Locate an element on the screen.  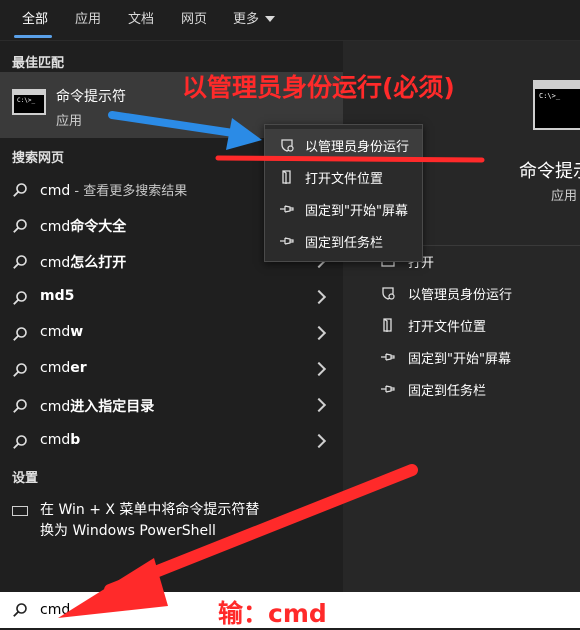
section-settings: 设置 is located at coordinates (25, 478).